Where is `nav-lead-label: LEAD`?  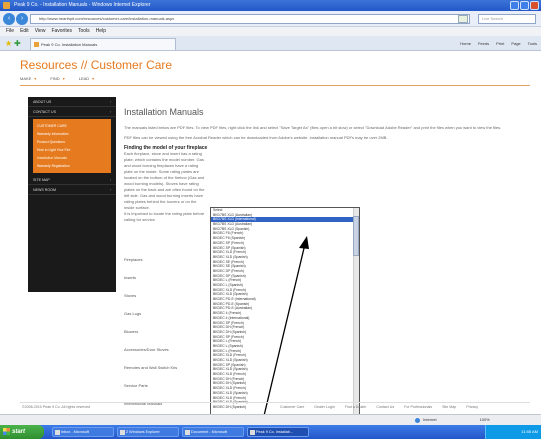
nav-lead-label: LEAD is located at coordinates (84, 78).